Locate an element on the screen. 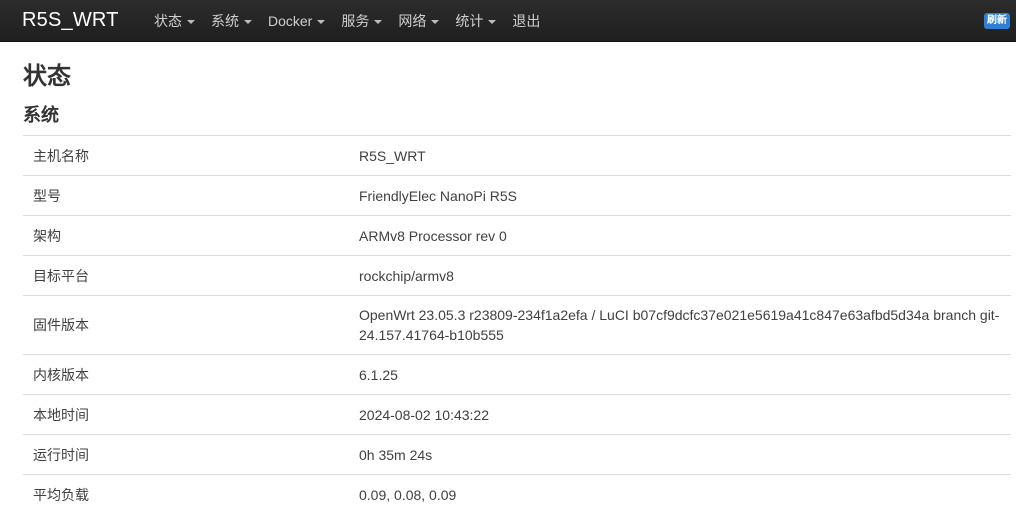  row-value-architecture: ARMv8 Processor rev 0 is located at coordinates (680, 235).